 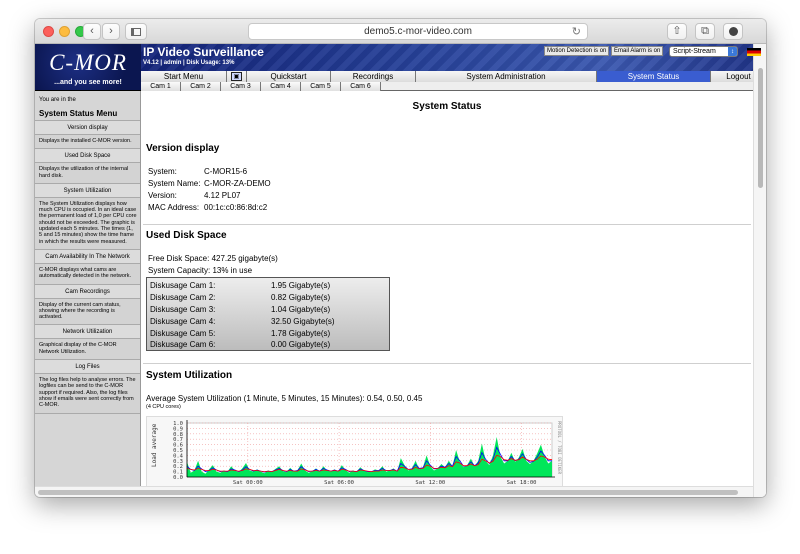 I want to click on y-tick-label: 1.0, so click(x=178, y=424).